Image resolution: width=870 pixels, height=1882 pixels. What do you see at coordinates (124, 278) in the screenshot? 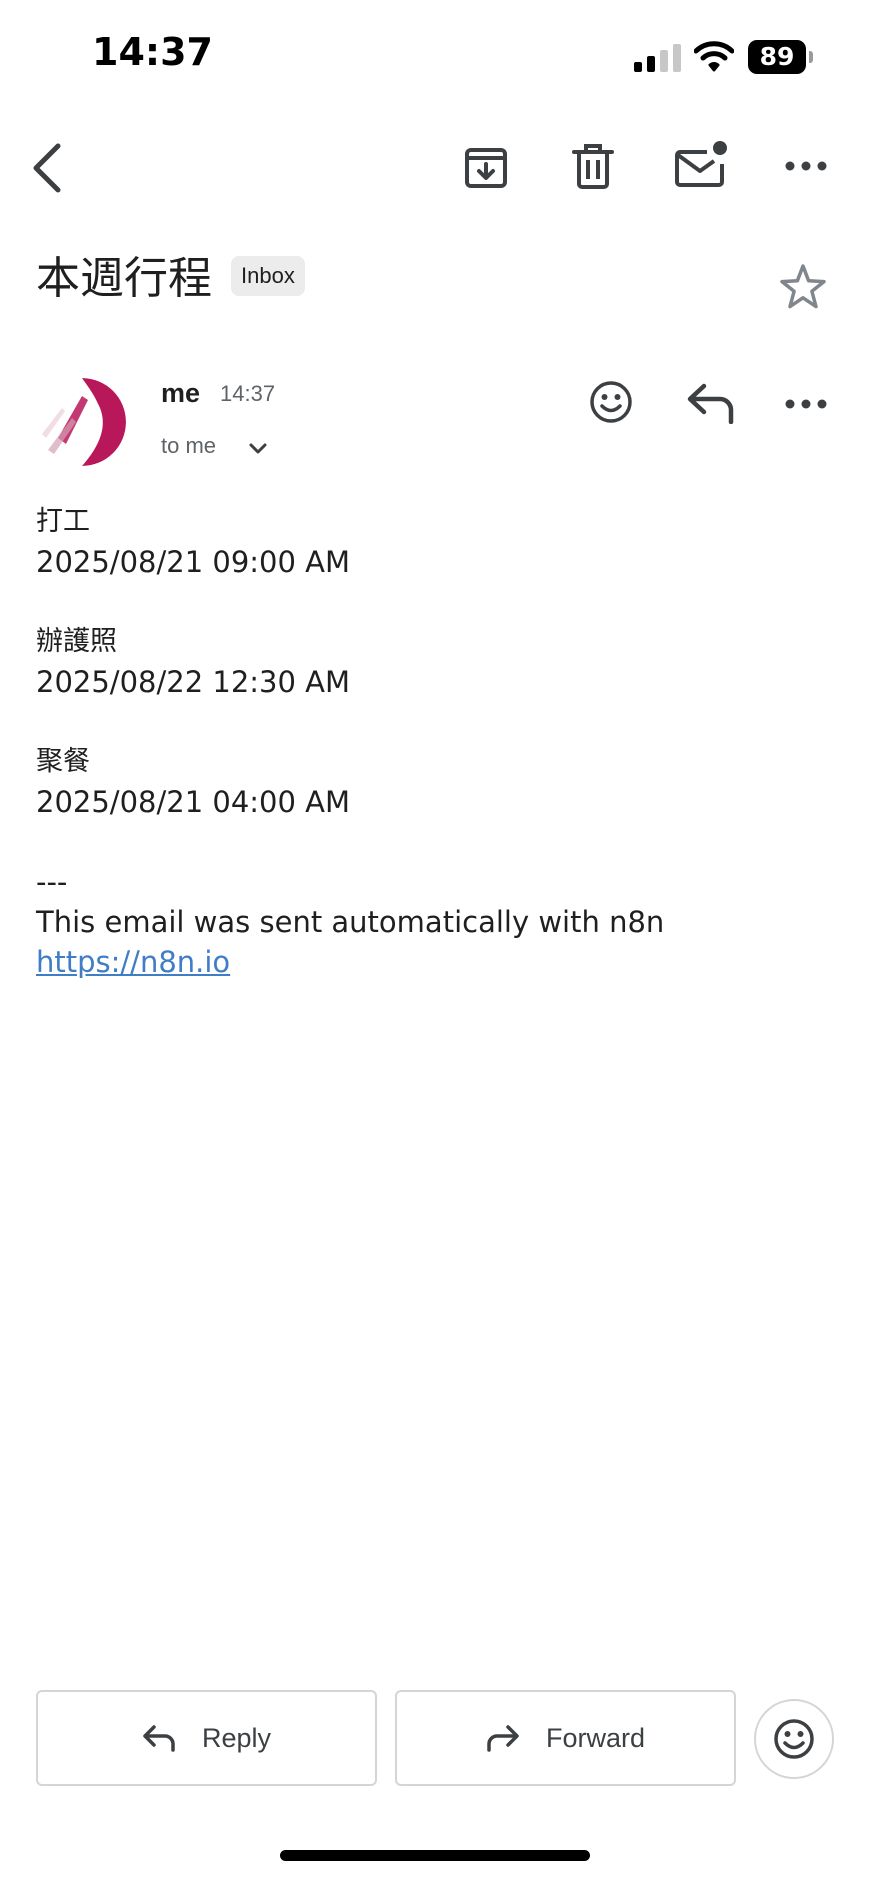
I see `email-subject: 本週行程` at bounding box center [124, 278].